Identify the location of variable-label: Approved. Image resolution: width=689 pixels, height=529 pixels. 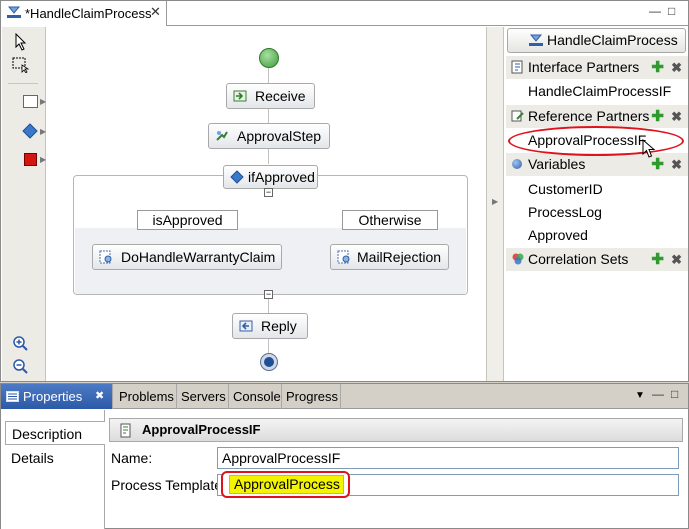
(558, 235).